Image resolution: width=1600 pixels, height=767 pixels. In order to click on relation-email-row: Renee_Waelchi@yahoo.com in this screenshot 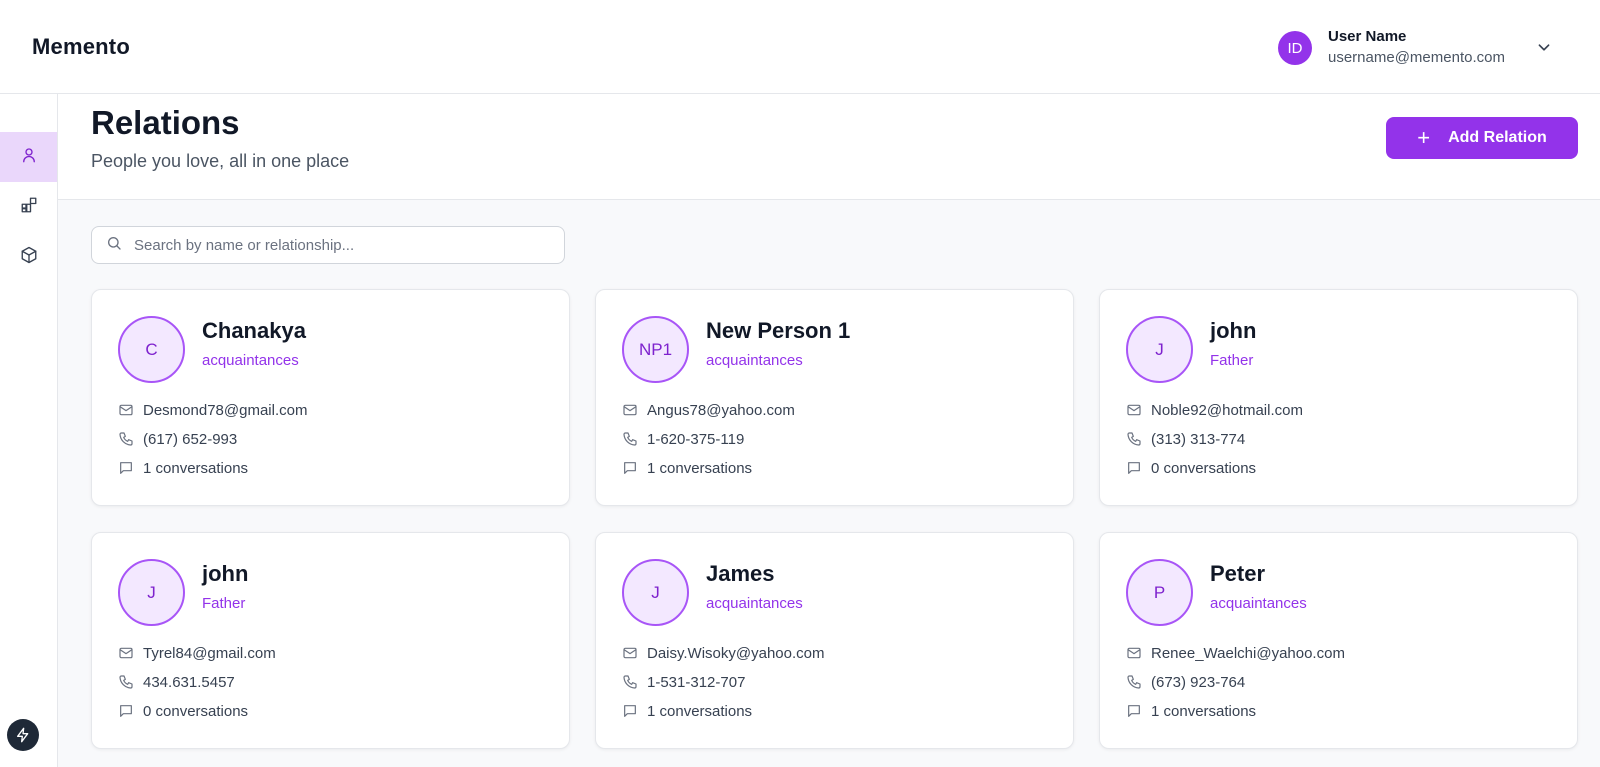, I will do `click(1235, 653)`.